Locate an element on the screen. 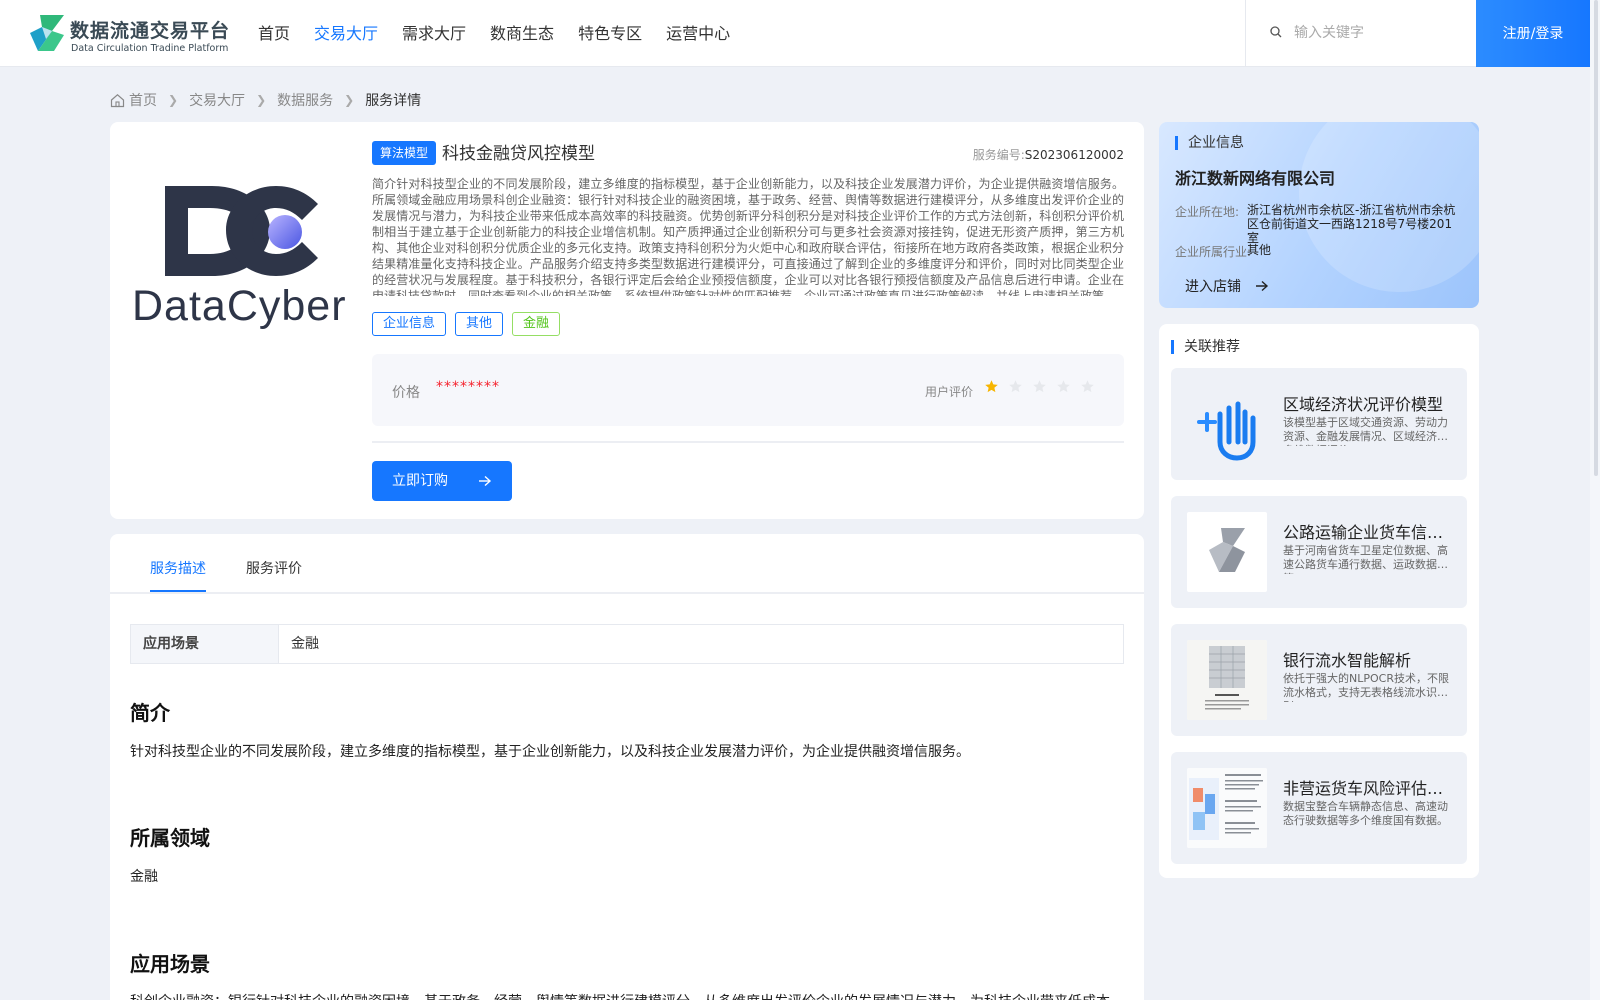 The height and width of the screenshot is (1000, 1600). datacyber-logo-text: DataCyber is located at coordinates (239, 306).